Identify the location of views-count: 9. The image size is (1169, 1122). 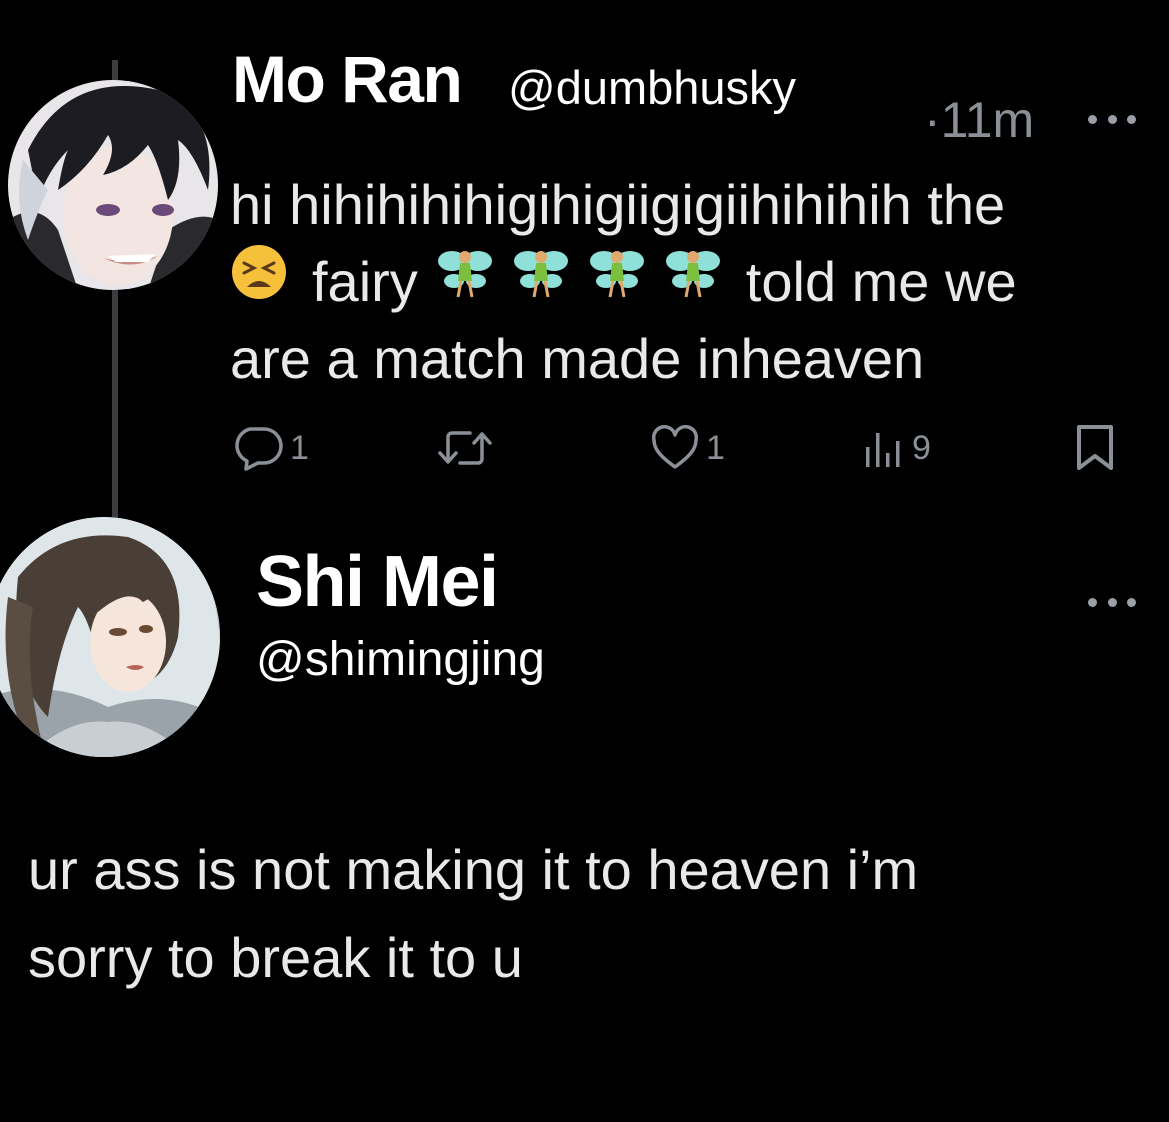
(921, 448).